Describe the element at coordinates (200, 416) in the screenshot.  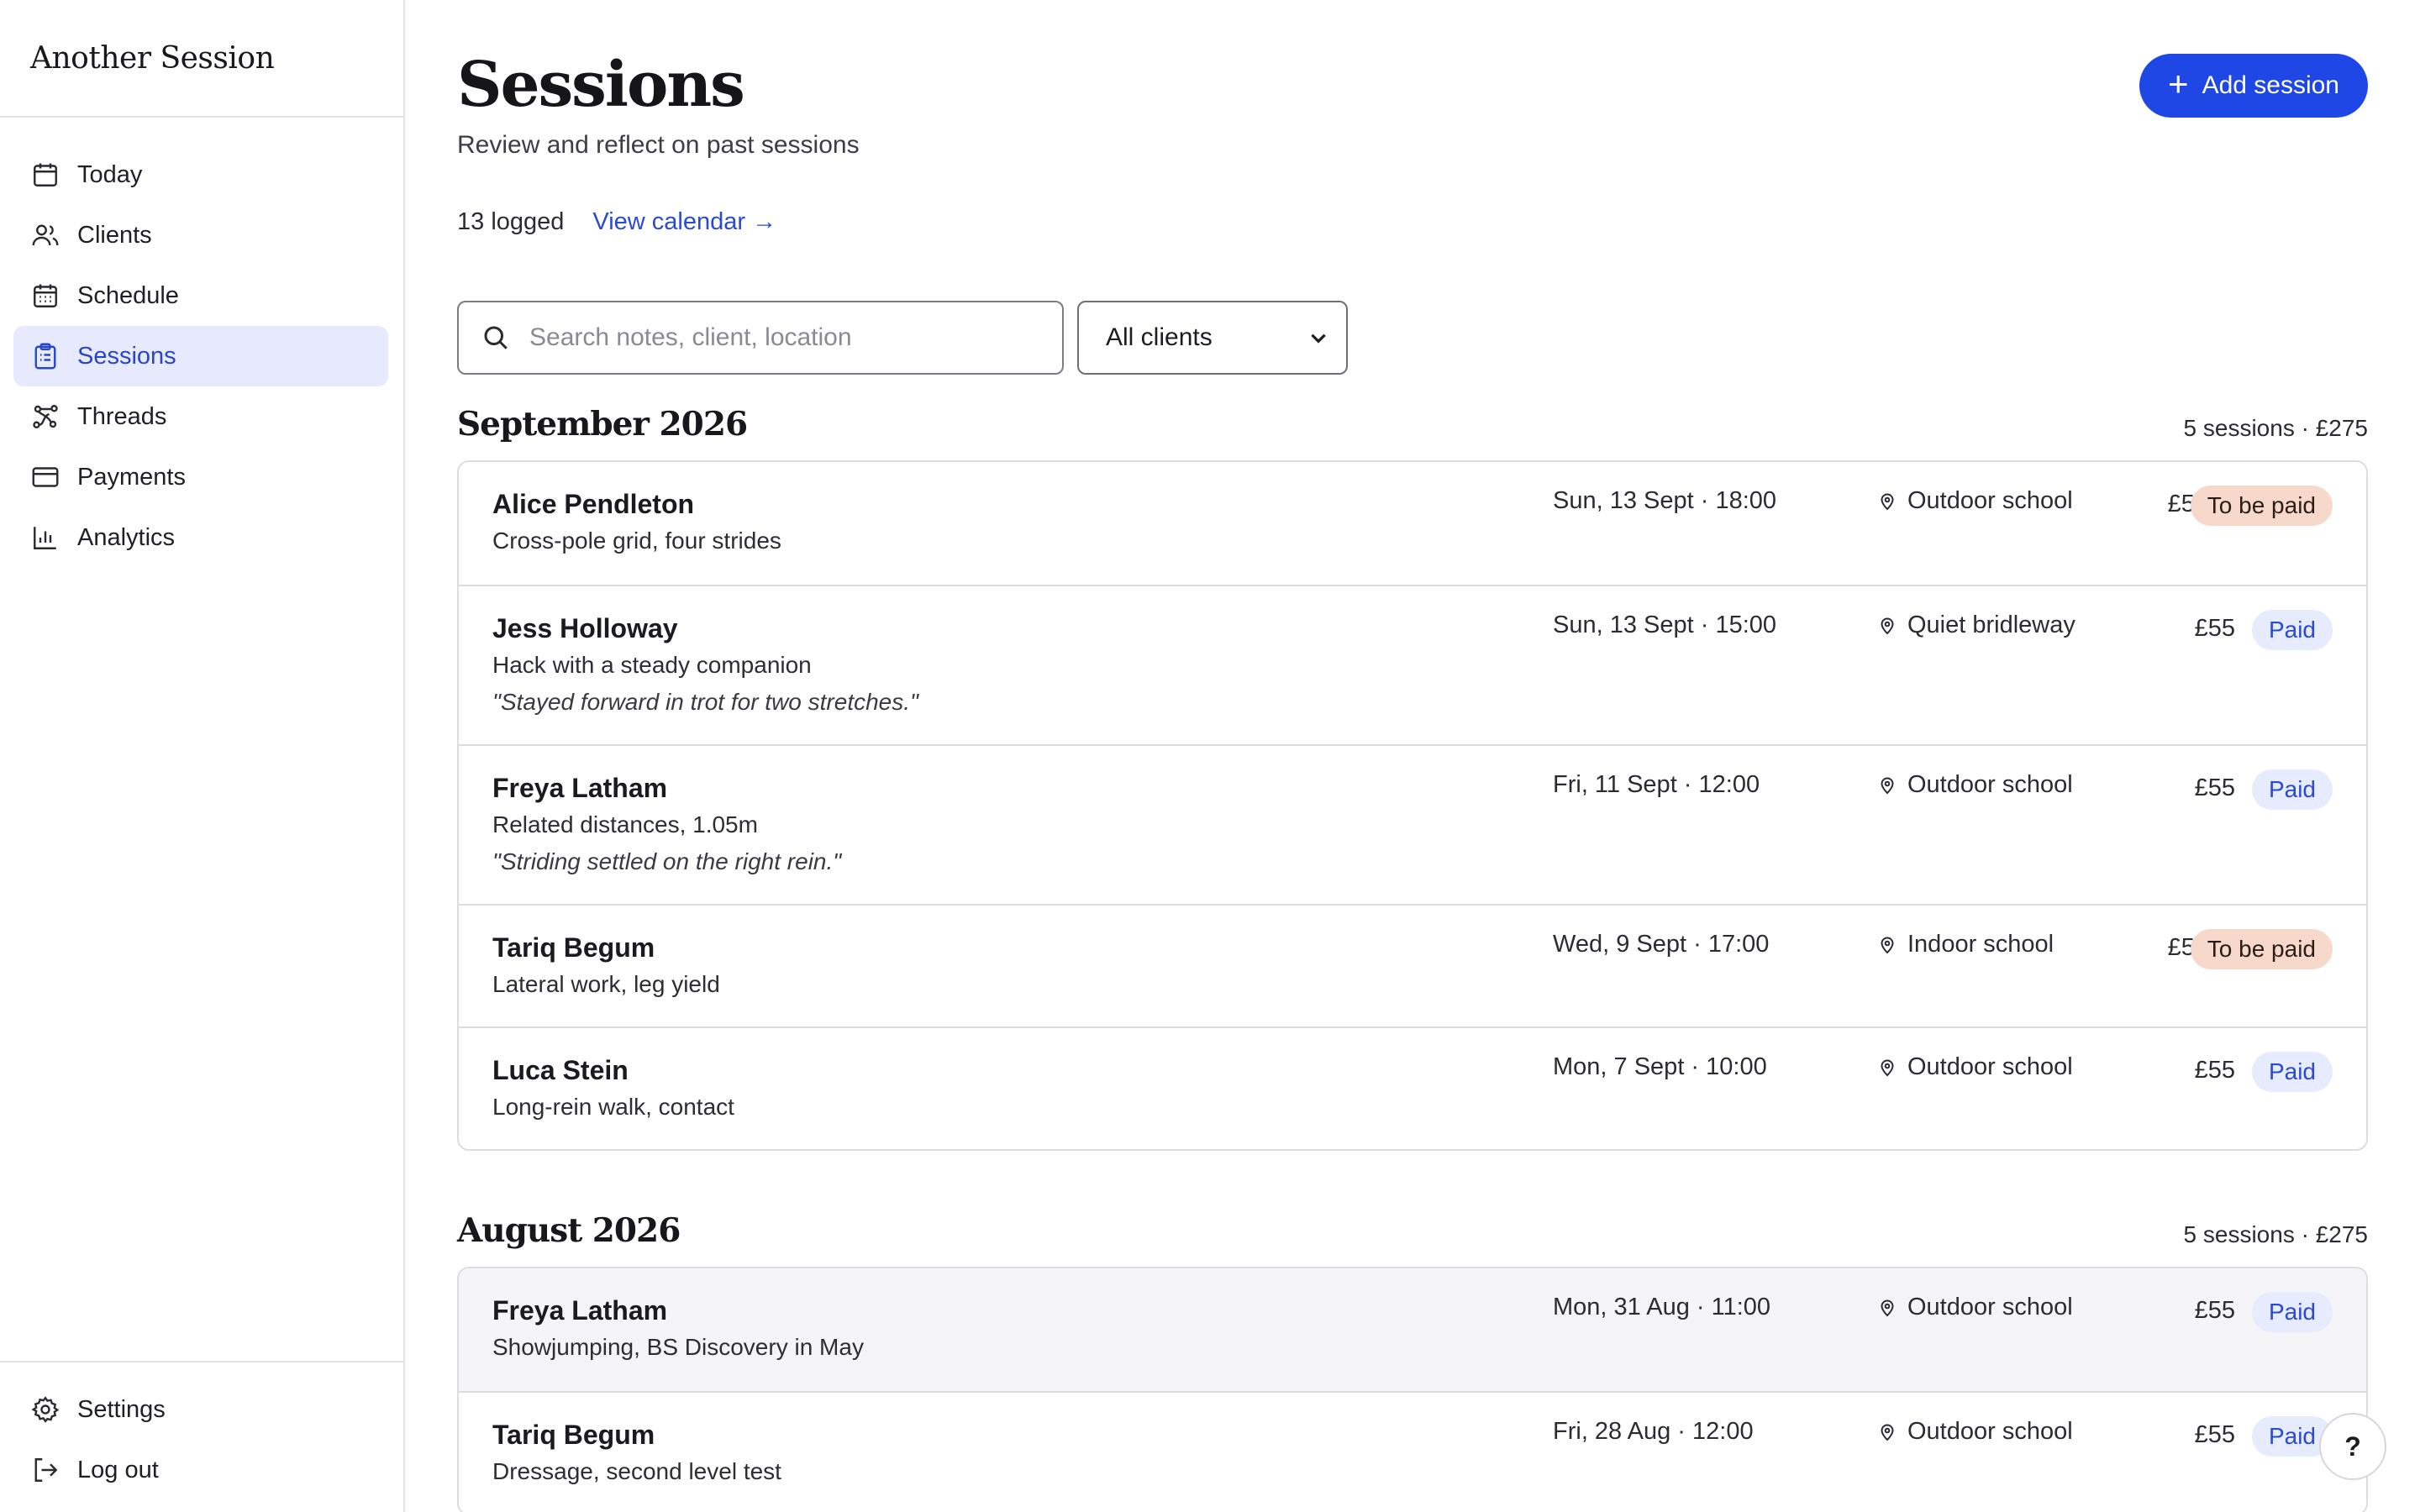
I see `sidebar-item-threads: Threads` at that location.